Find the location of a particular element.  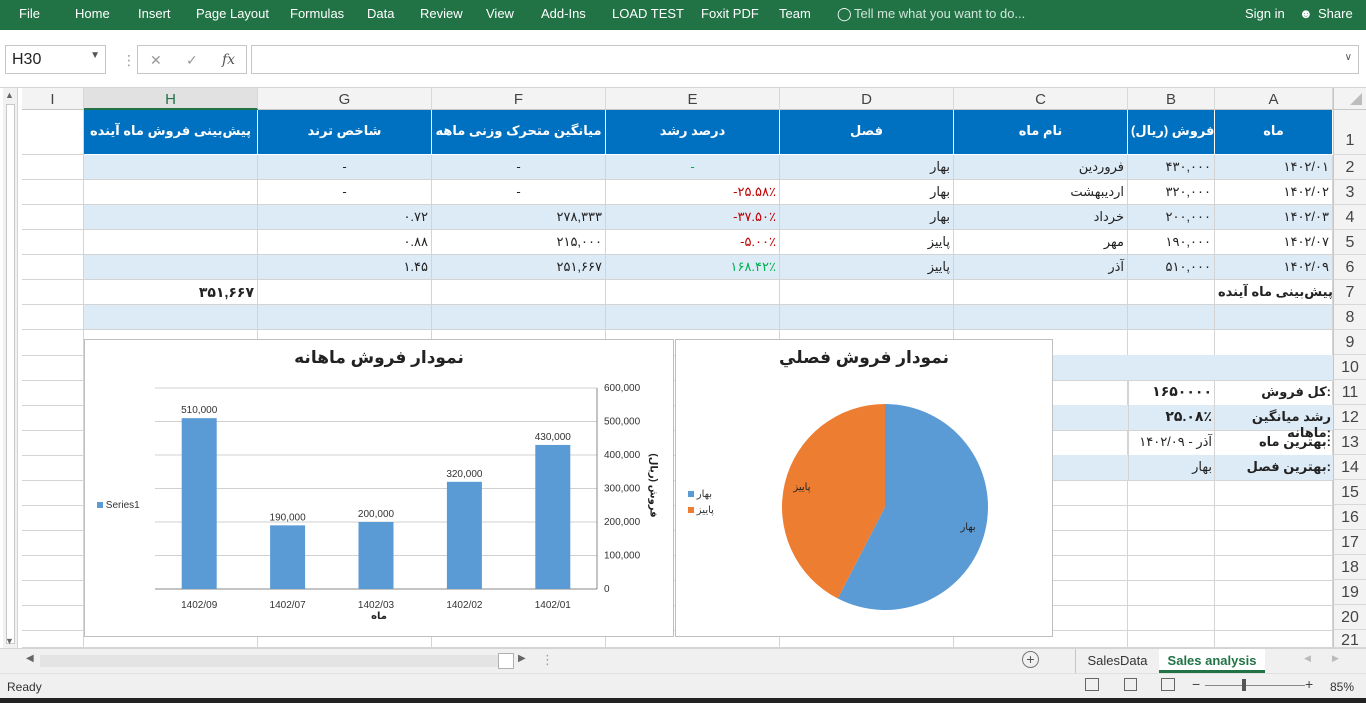

horizontal-scroll-thumb is located at coordinates (506, 661).